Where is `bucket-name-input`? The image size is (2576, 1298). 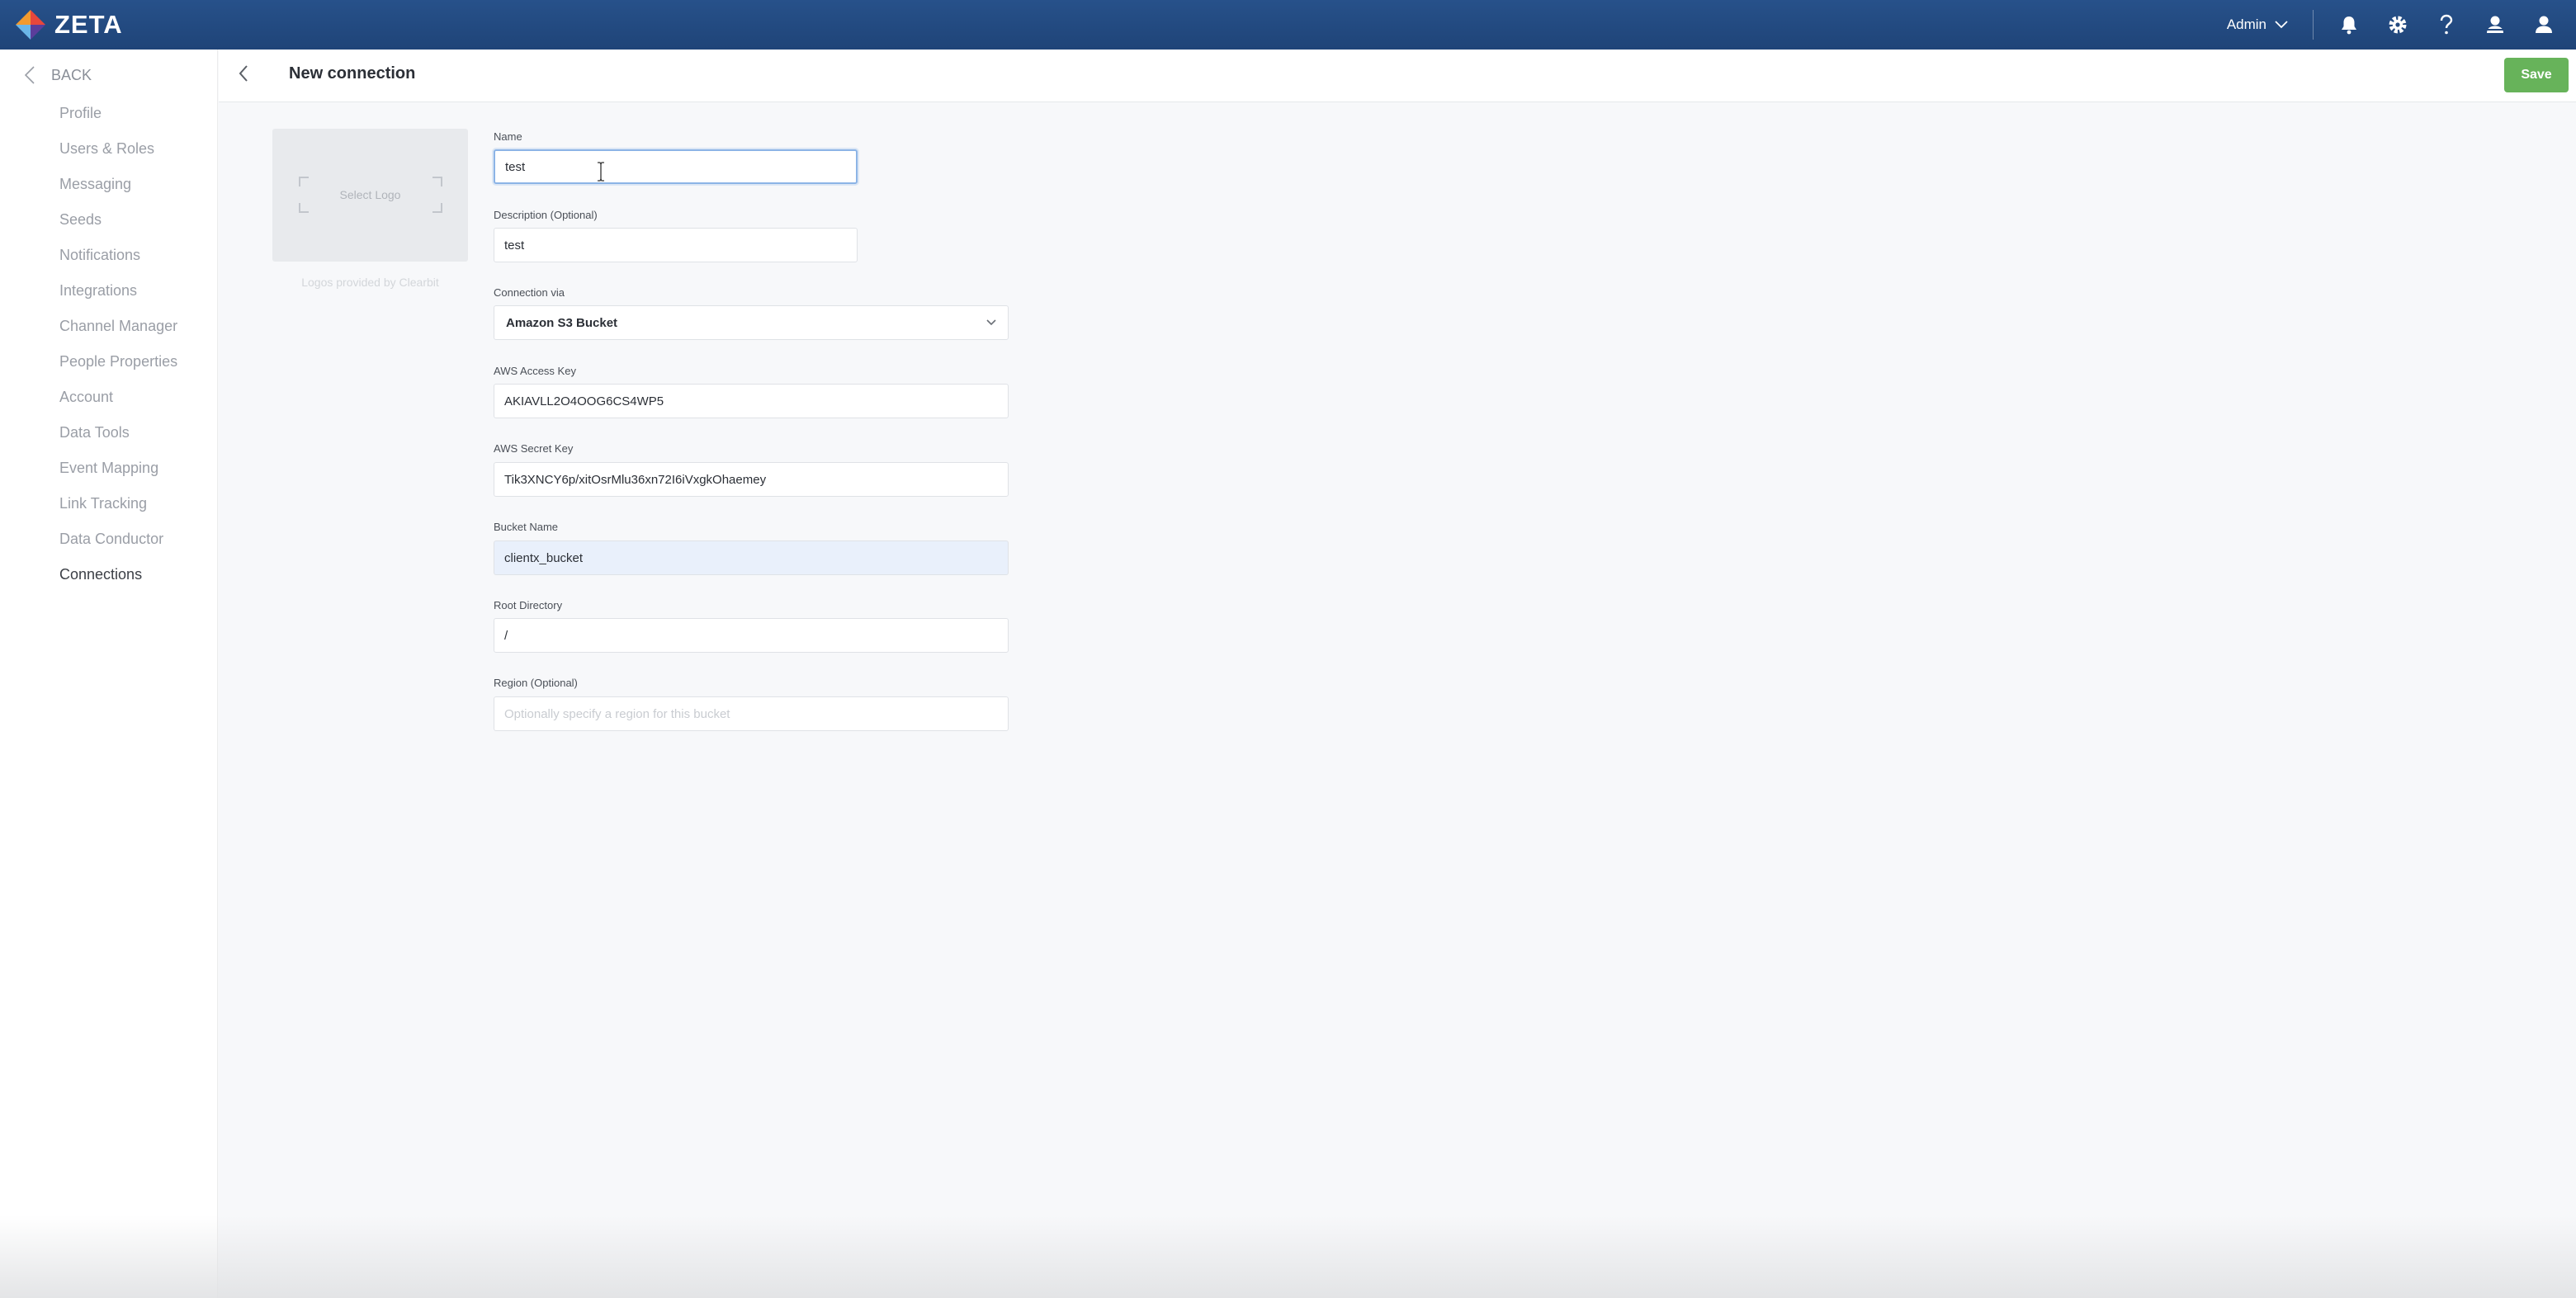 bucket-name-input is located at coordinates (751, 558).